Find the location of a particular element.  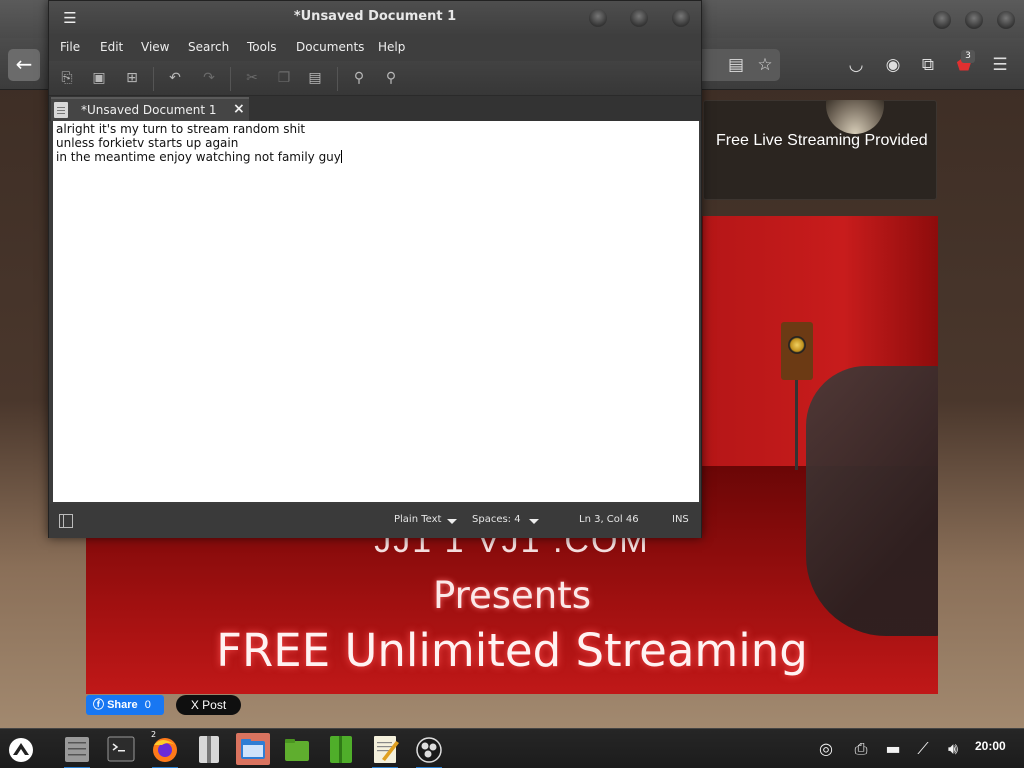

taskbar-green-folder is located at coordinates (297, 749).